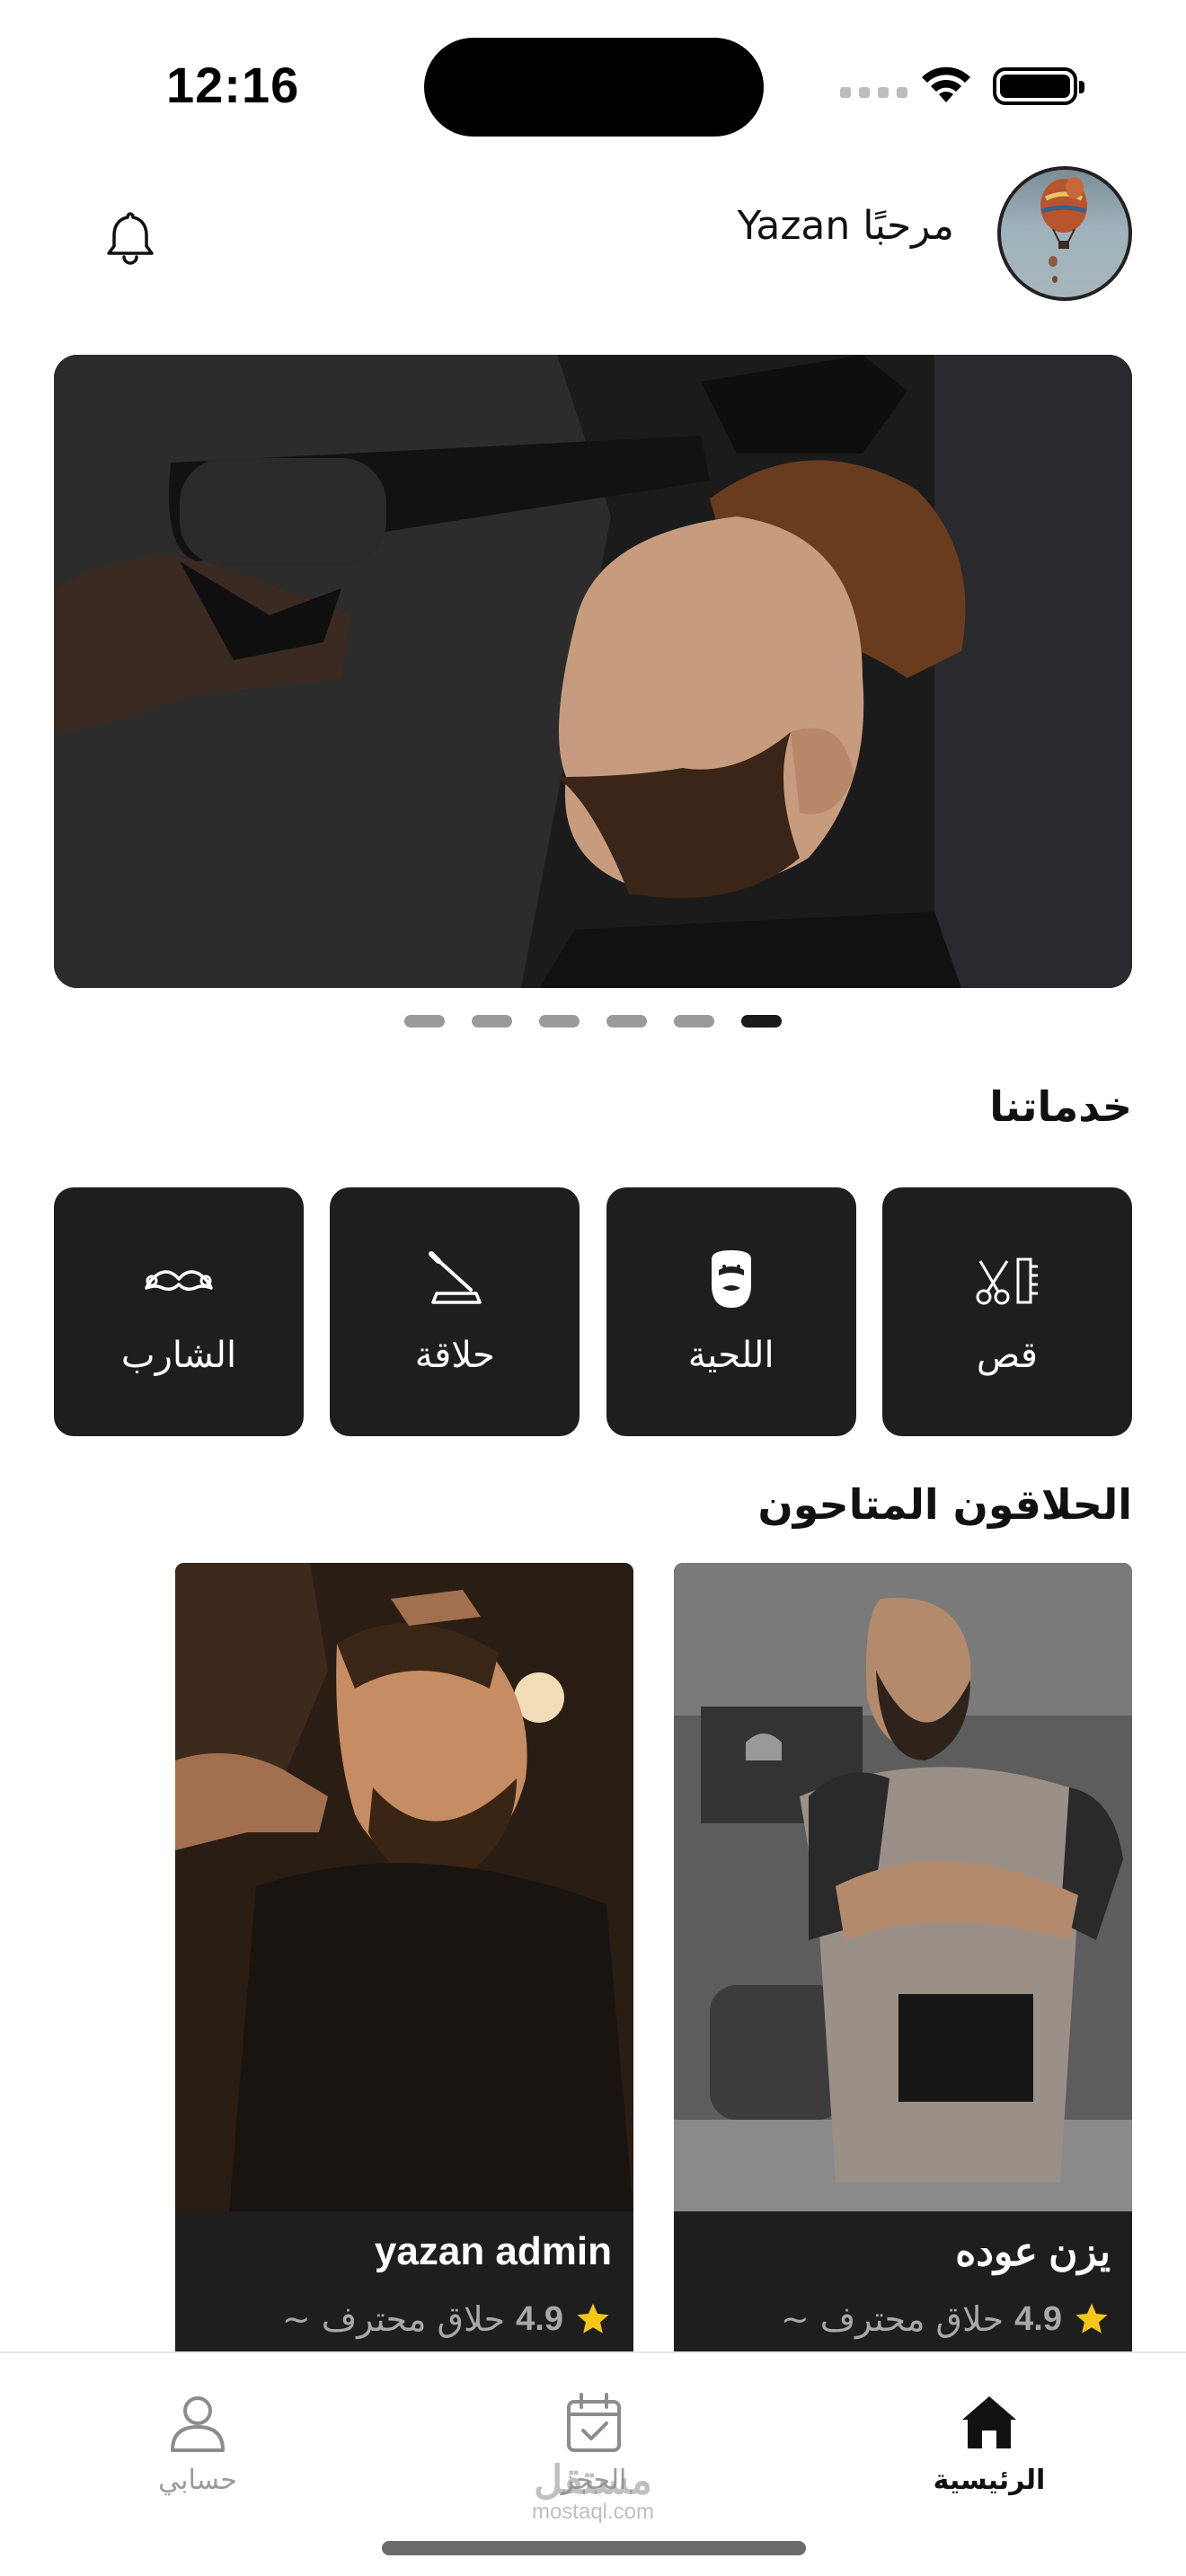  I want to click on status-bar: 12:16, so click(593, 76).